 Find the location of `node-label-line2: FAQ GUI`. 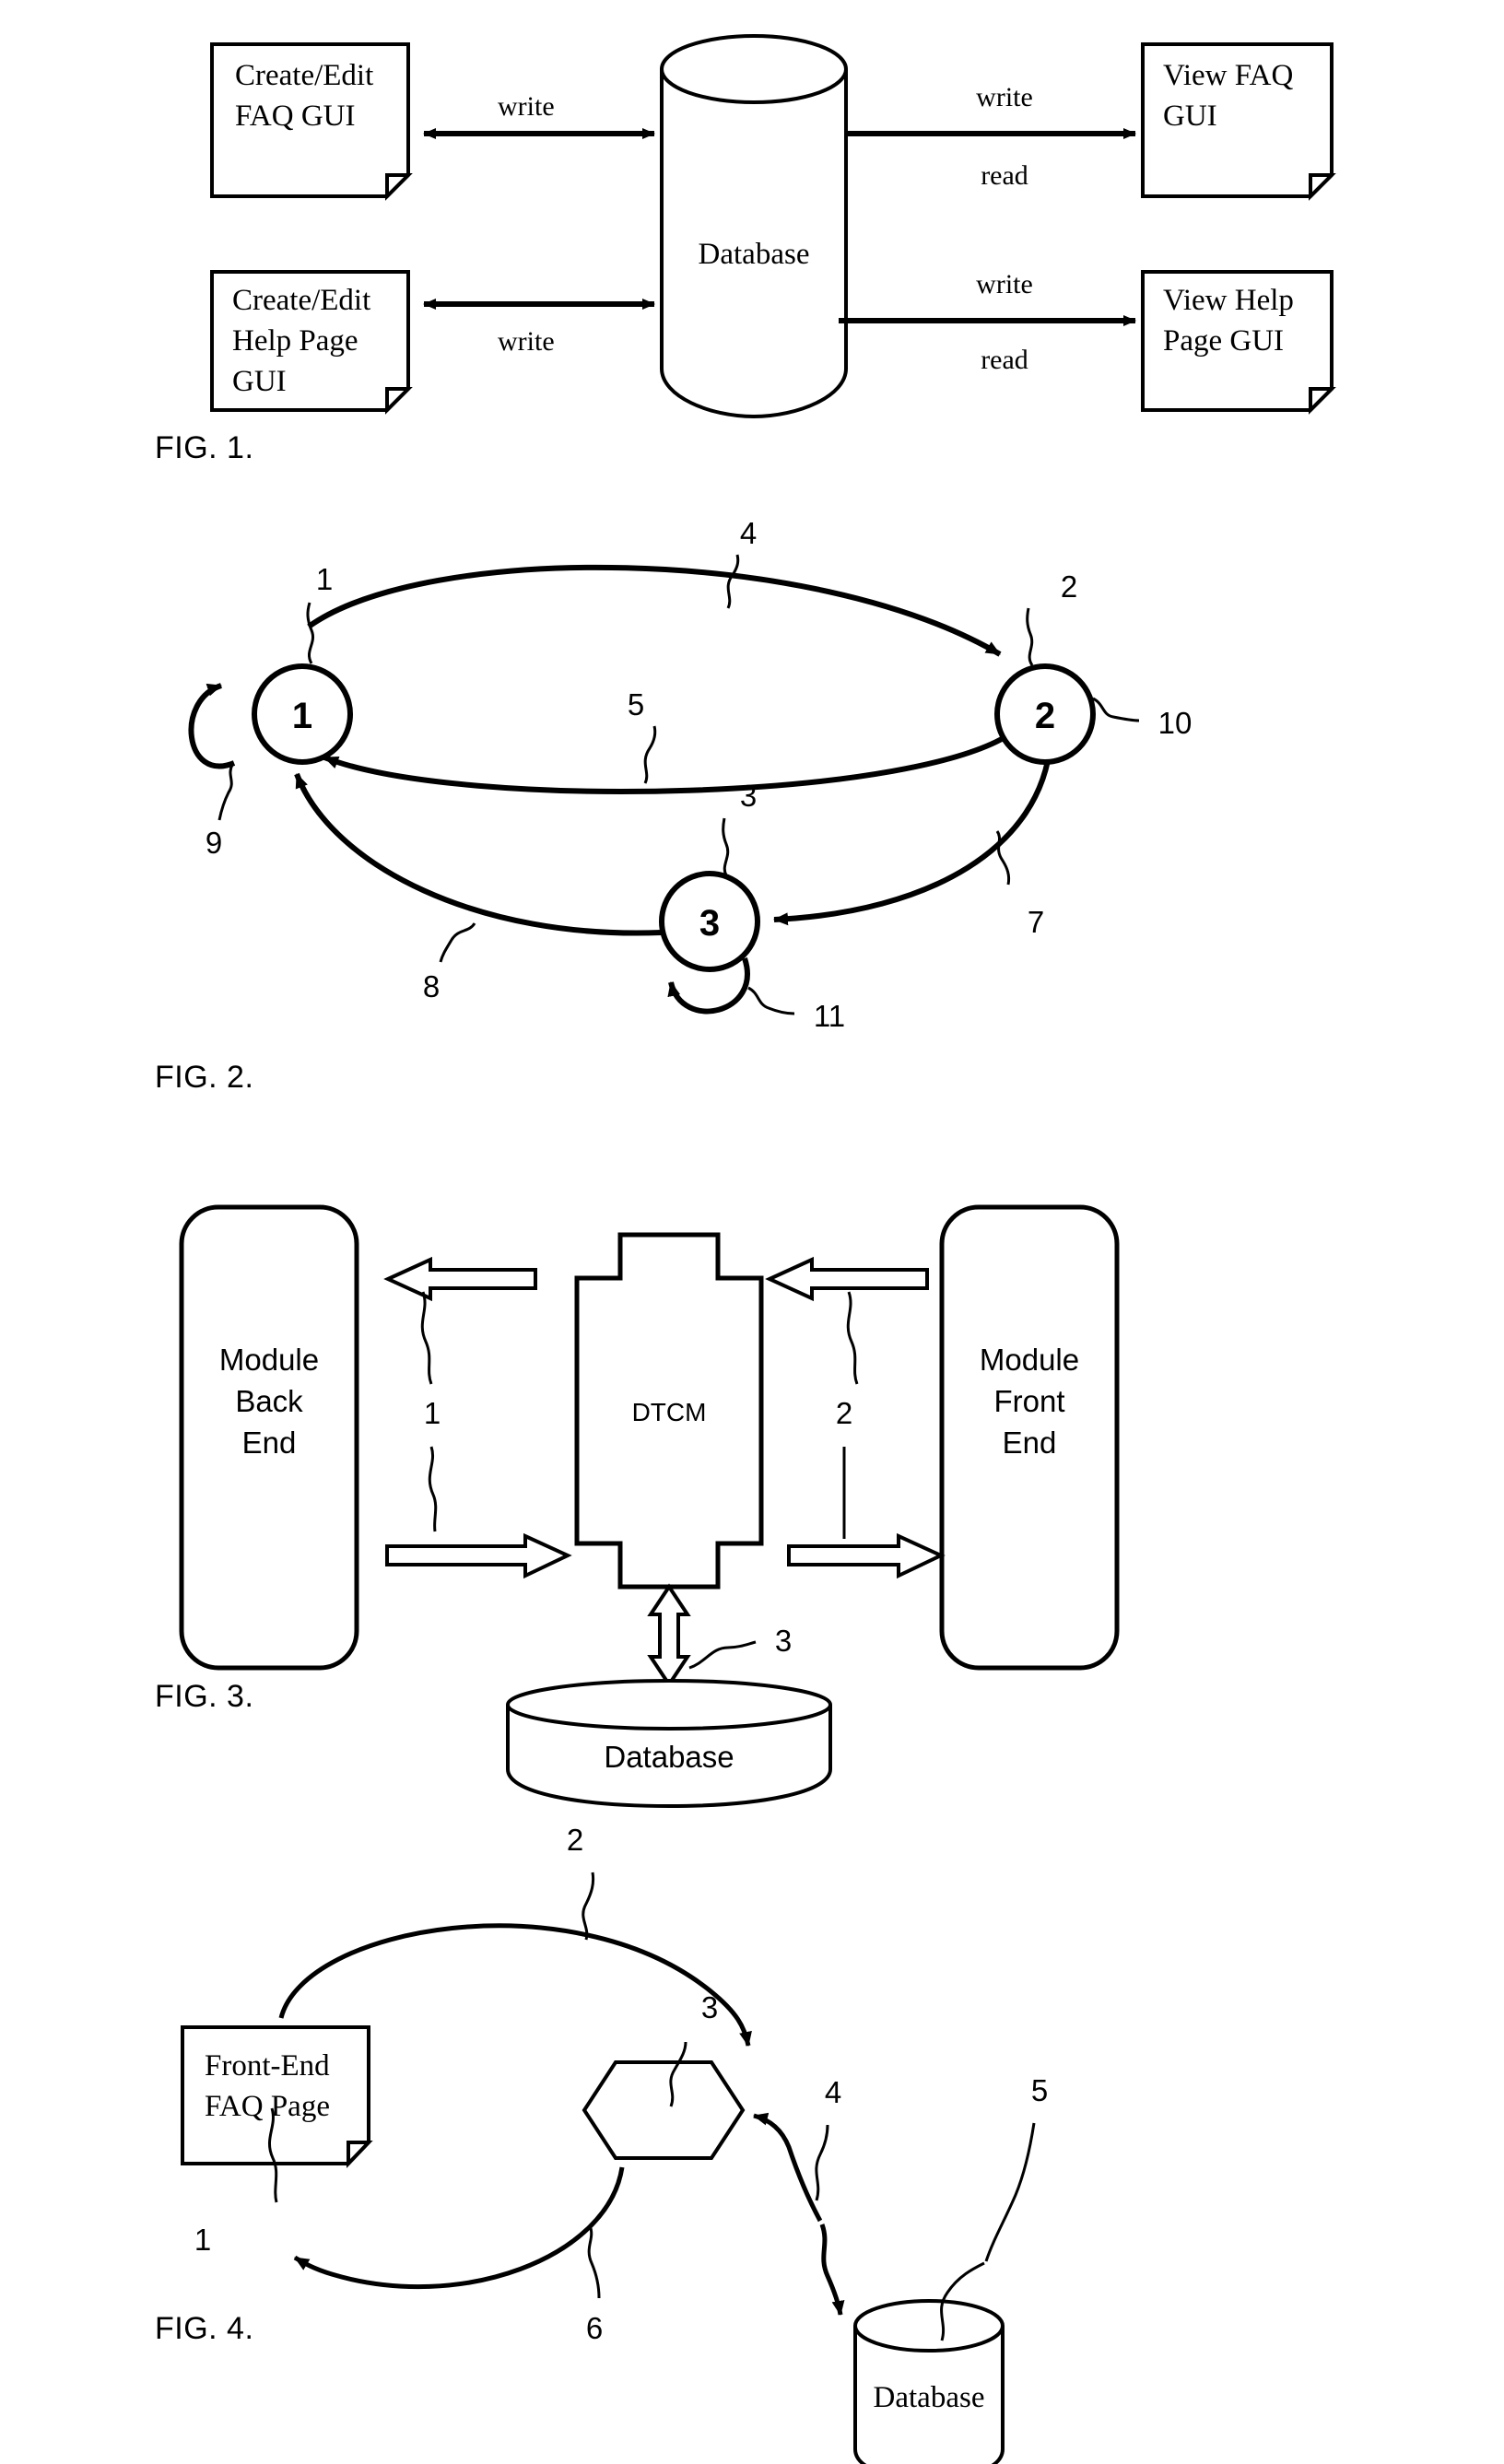

node-label-line2: FAQ GUI is located at coordinates (295, 116).